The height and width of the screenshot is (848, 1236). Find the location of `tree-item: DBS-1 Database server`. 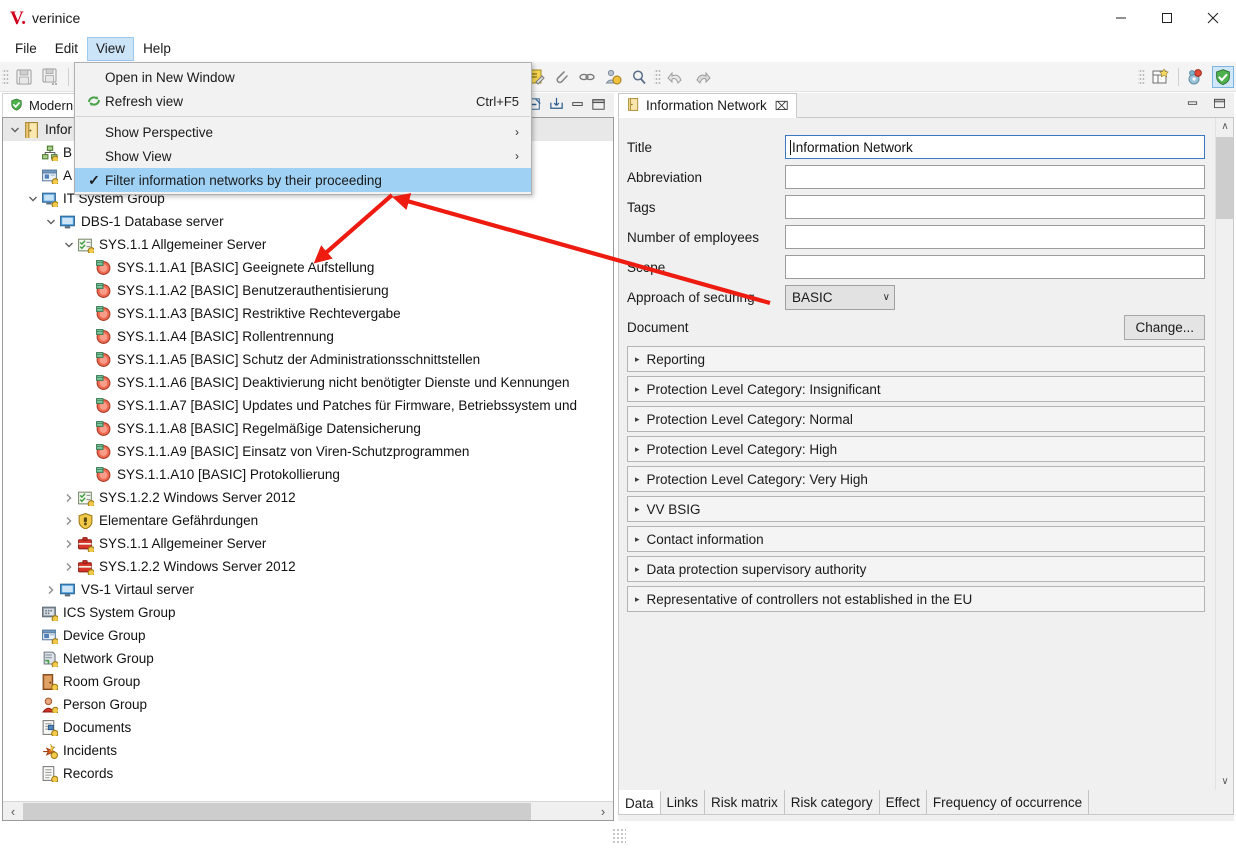

tree-item: DBS-1 Database server is located at coordinates (308, 221).